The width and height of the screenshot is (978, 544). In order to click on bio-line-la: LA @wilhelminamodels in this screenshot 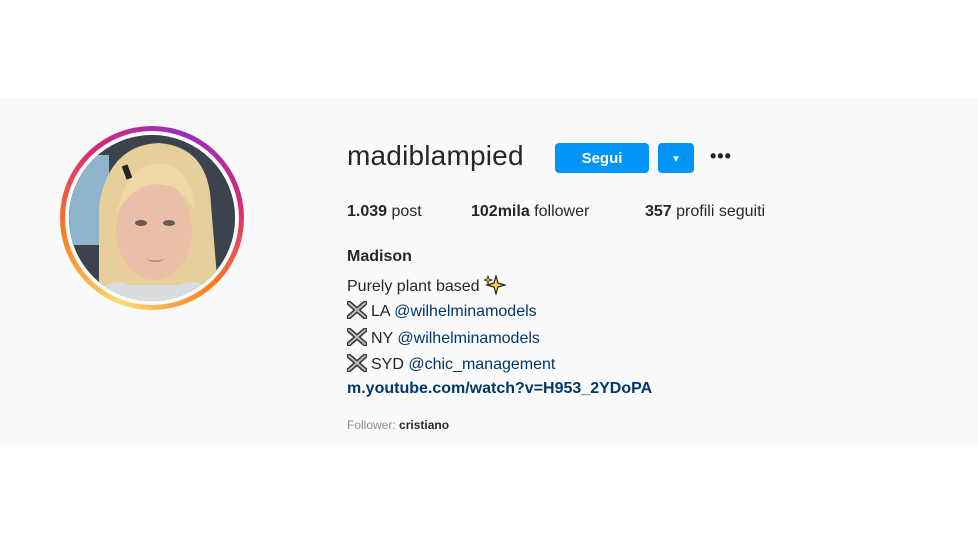, I will do `click(442, 311)`.